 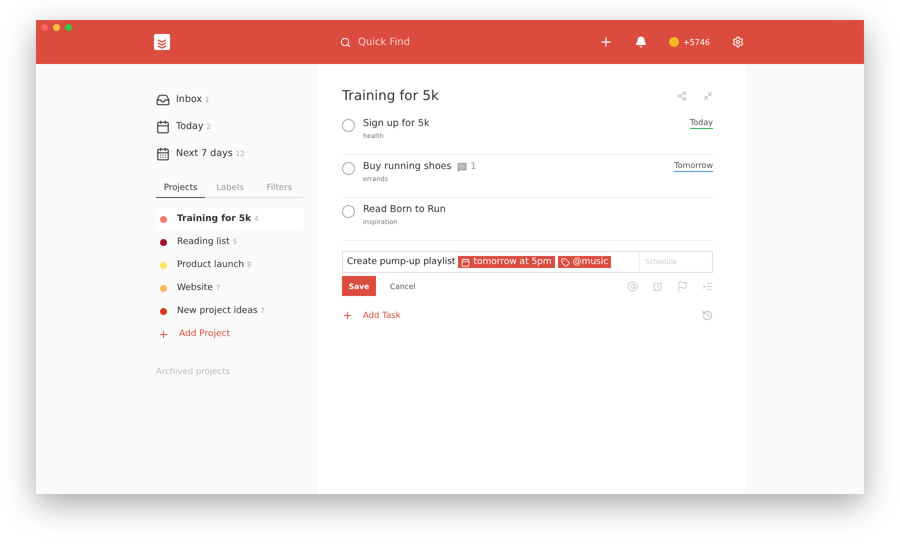 What do you see at coordinates (585, 262) in the screenshot?
I see `label-tag: @music` at bounding box center [585, 262].